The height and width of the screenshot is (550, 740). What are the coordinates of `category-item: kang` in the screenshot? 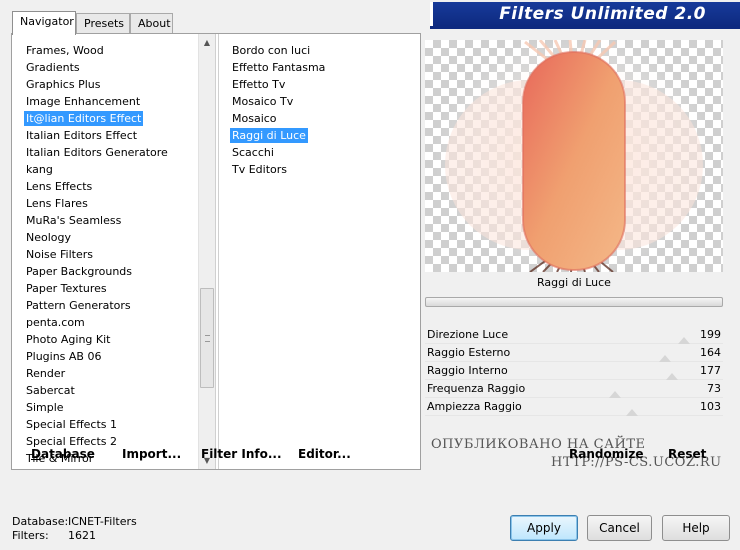 It's located at (116, 169).